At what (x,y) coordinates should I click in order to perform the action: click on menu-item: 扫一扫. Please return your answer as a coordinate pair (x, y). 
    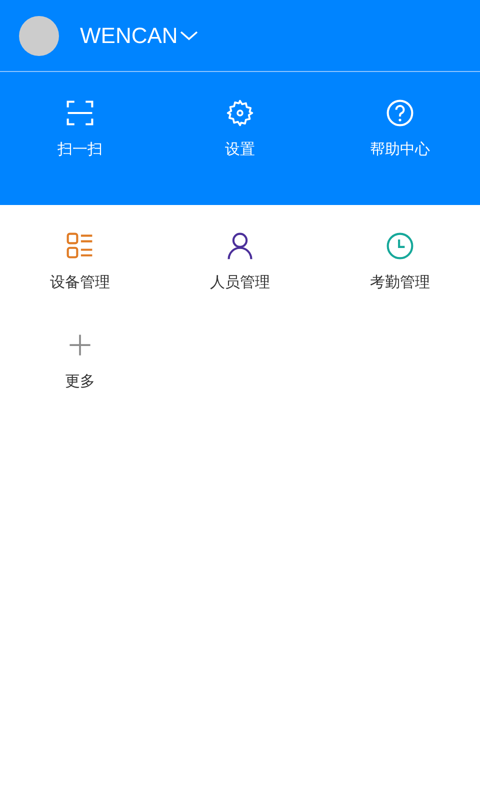
    Looking at the image, I should click on (80, 128).